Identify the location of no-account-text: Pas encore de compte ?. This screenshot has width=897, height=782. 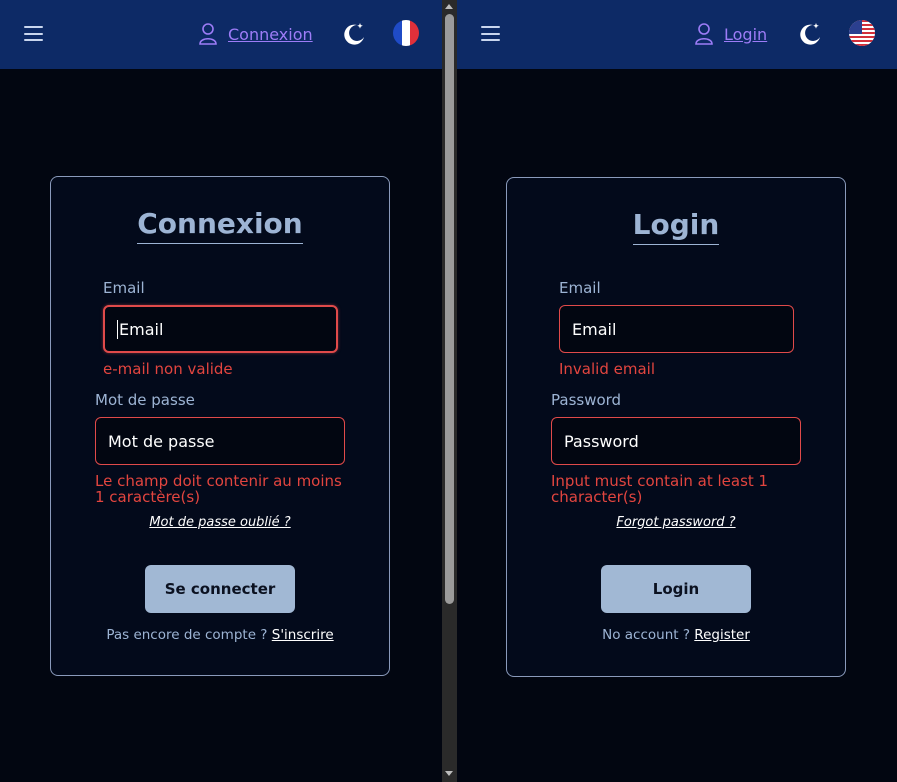
(187, 635).